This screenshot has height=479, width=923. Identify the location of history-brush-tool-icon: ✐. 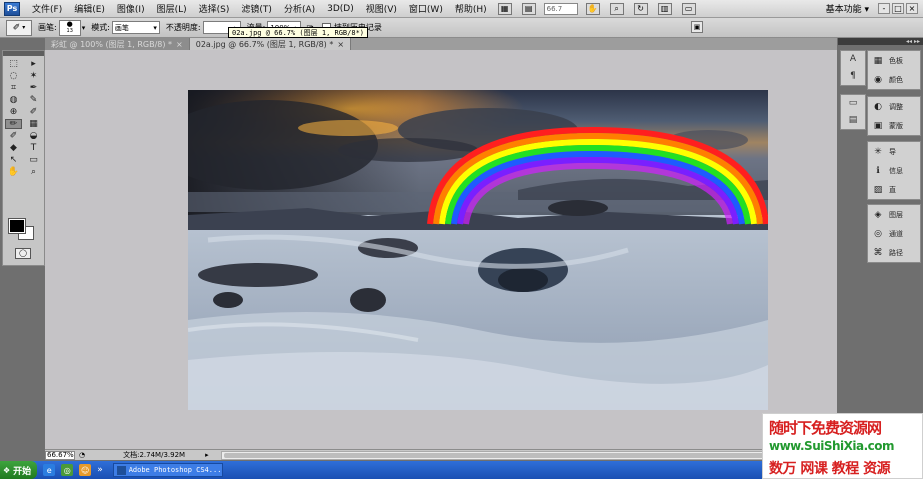
(33, 112).